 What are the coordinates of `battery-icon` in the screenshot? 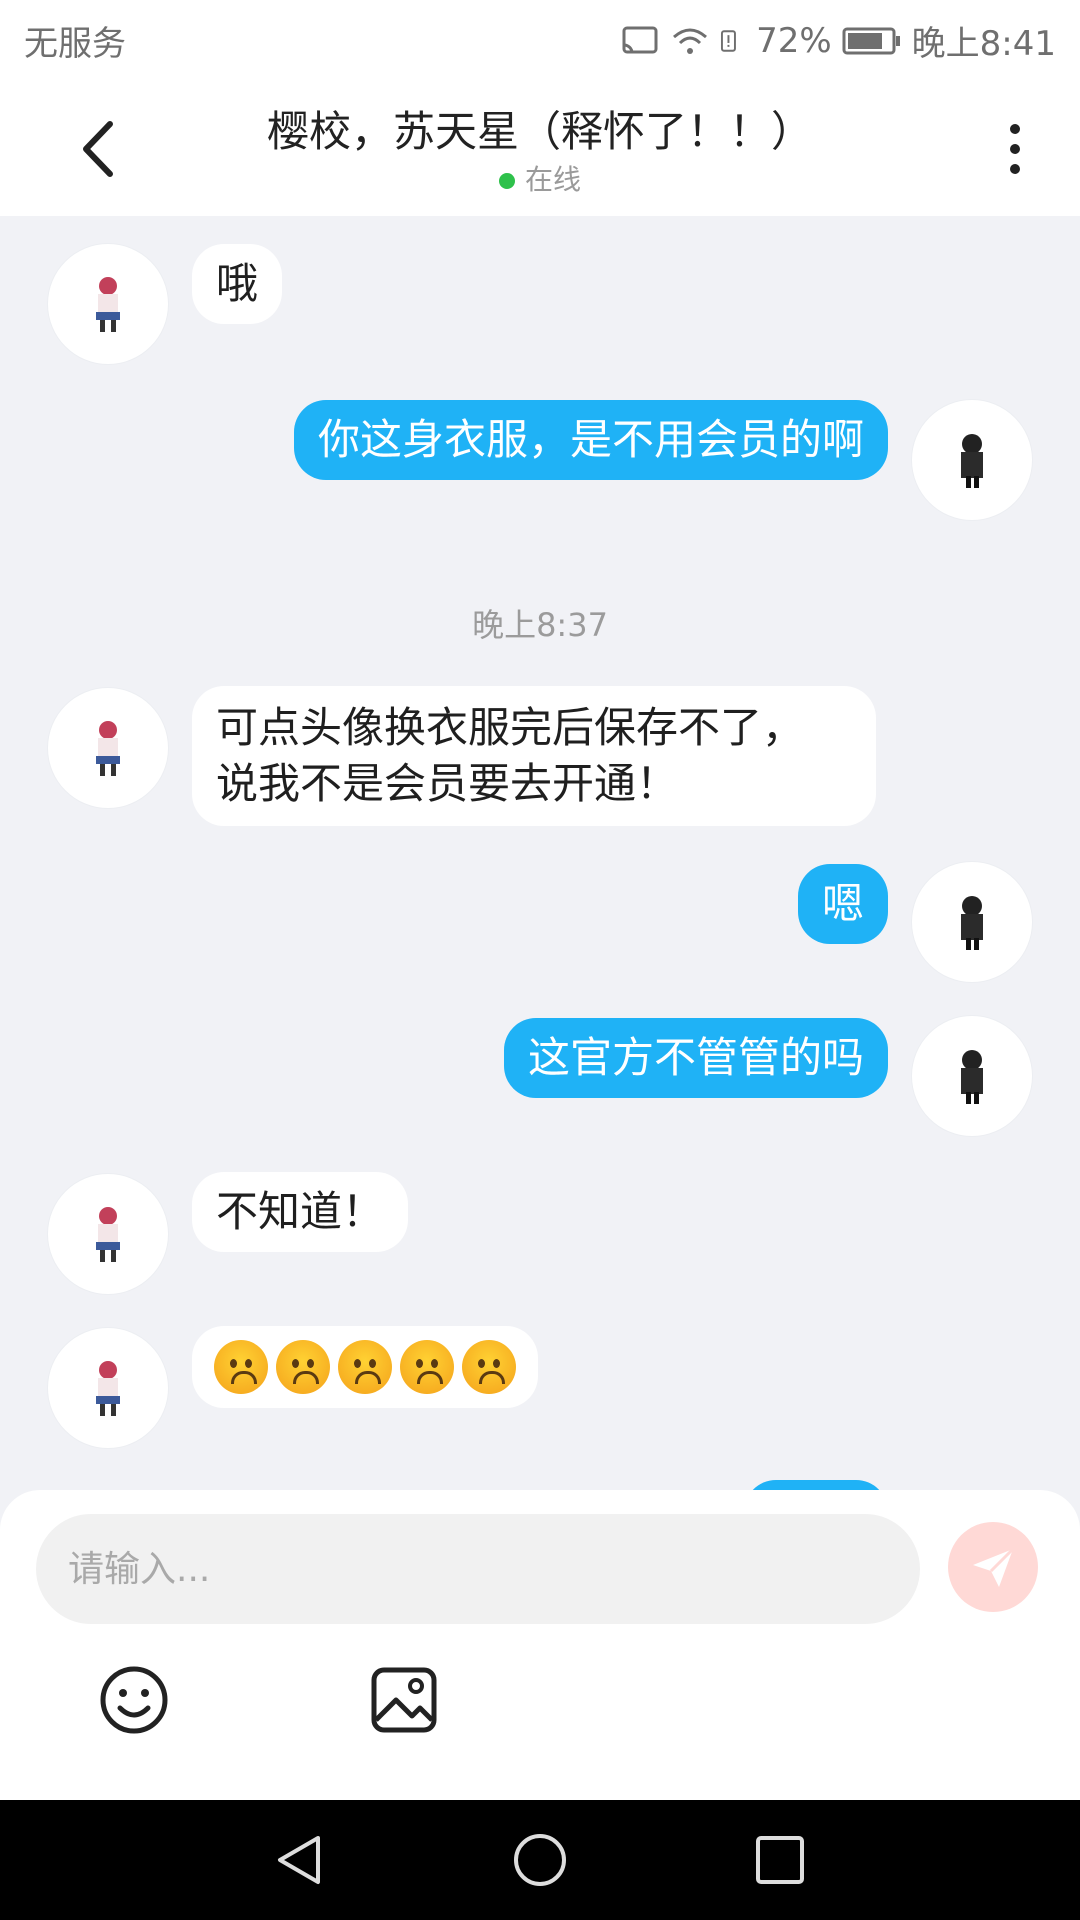 It's located at (871, 40).